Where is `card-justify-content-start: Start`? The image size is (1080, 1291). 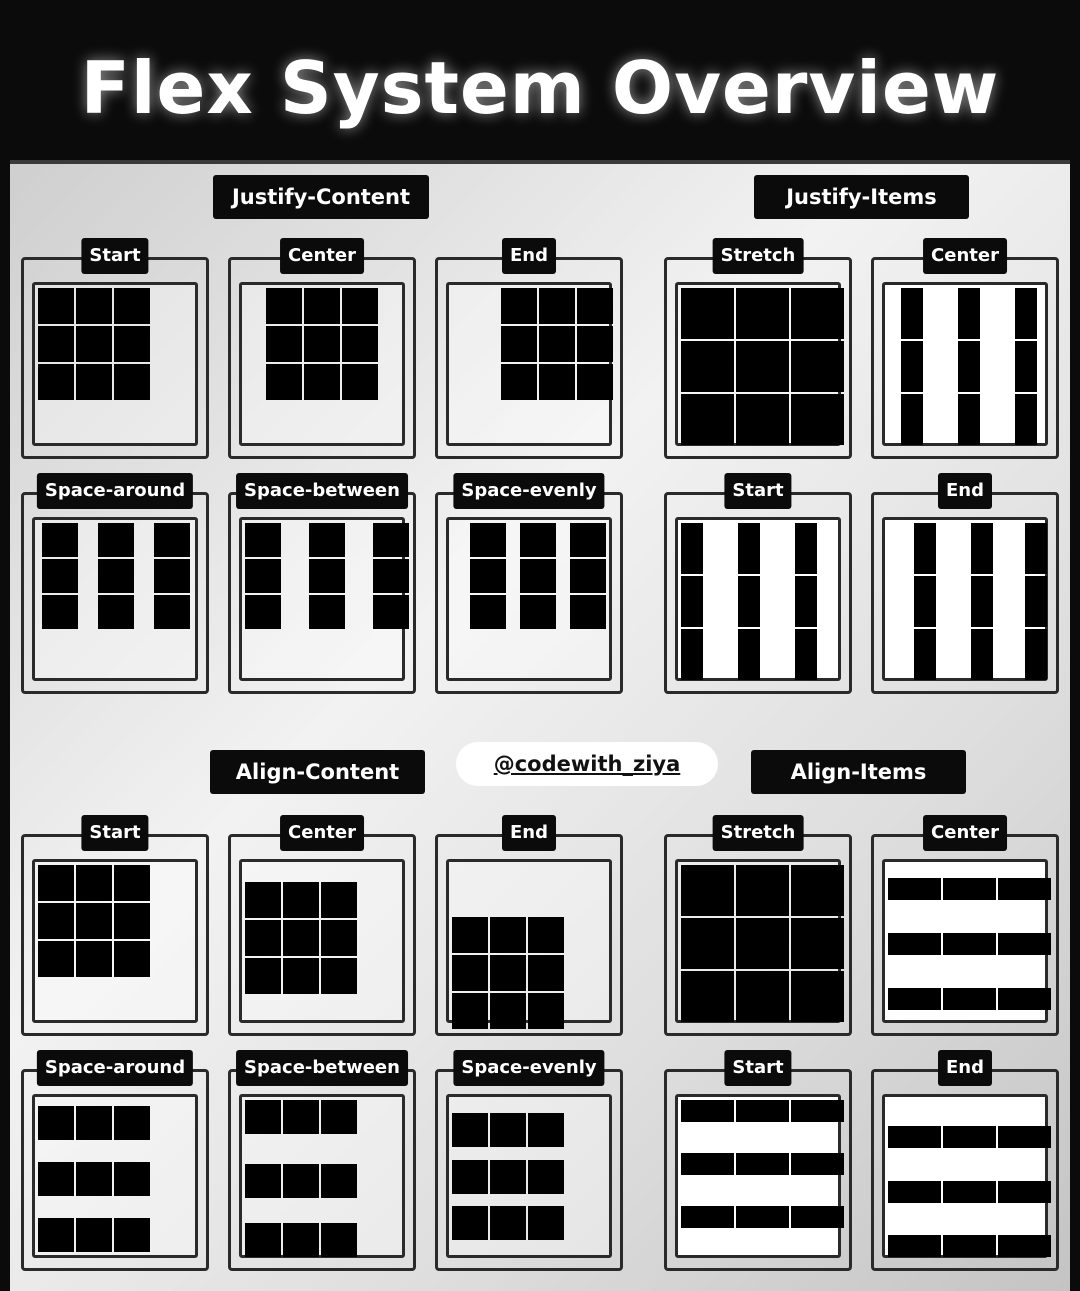 card-justify-content-start: Start is located at coordinates (115, 348).